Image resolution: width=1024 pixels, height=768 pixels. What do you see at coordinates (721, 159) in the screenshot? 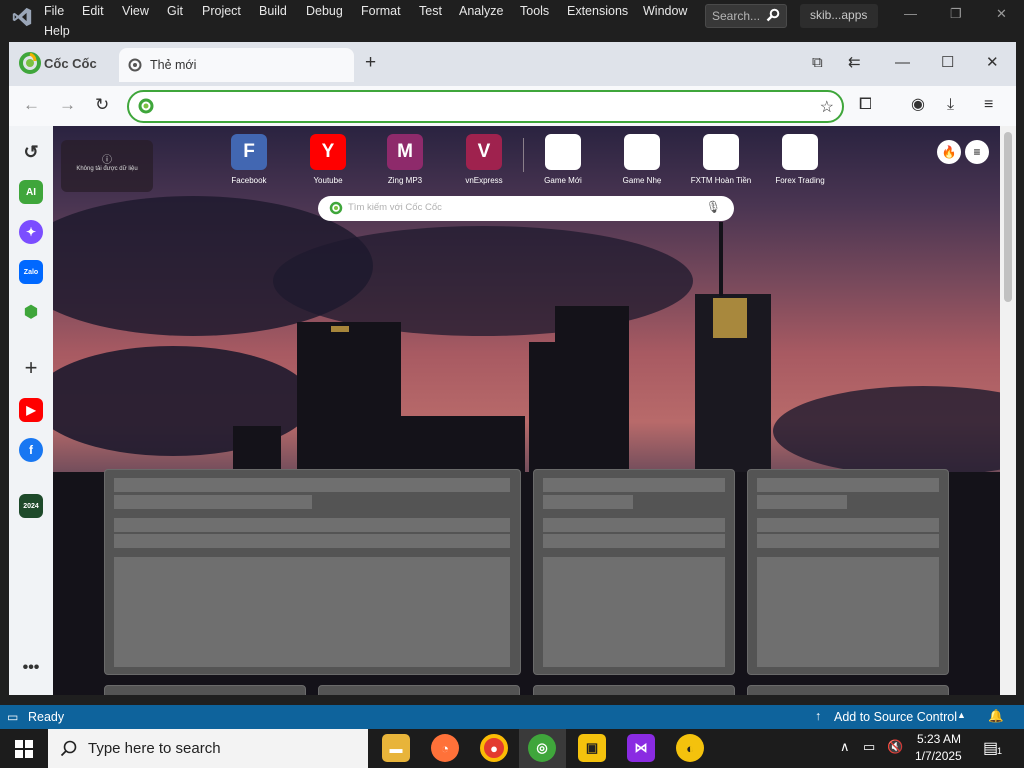
I see `speed-dial-fxtm: FXTM Hoàn Tiền` at bounding box center [721, 159].